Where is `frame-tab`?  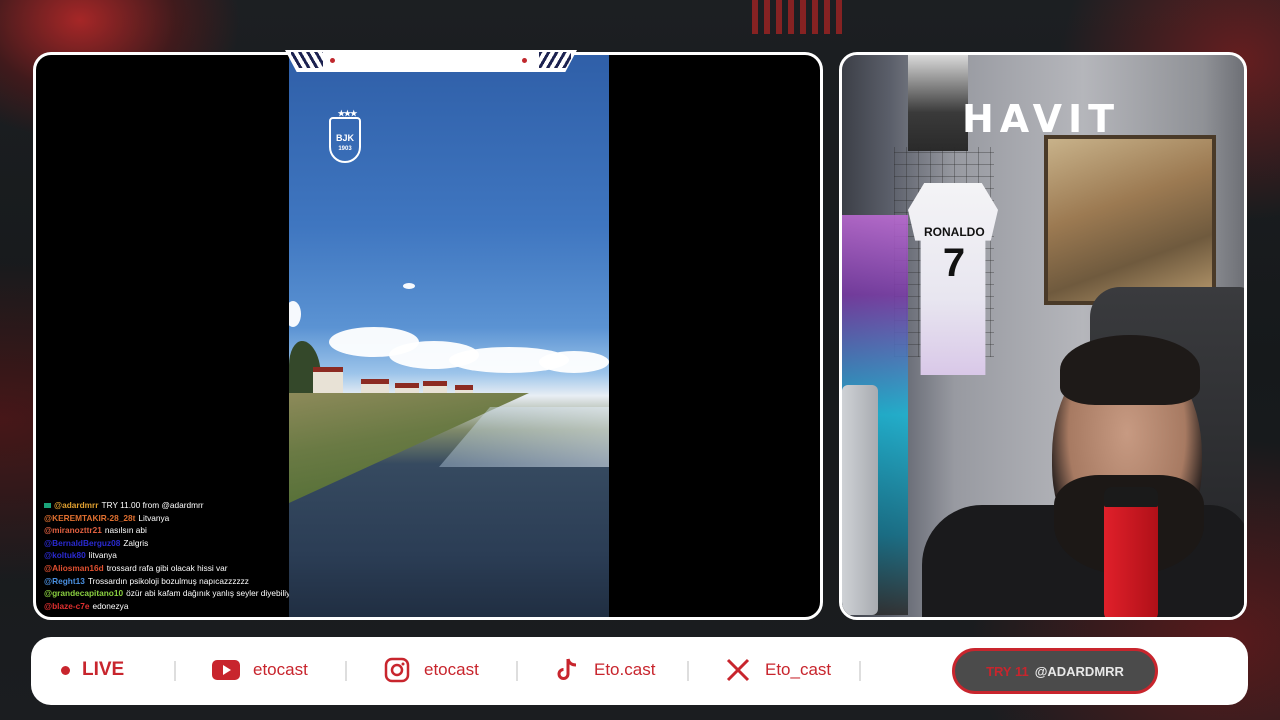
frame-tab is located at coordinates (431, 61).